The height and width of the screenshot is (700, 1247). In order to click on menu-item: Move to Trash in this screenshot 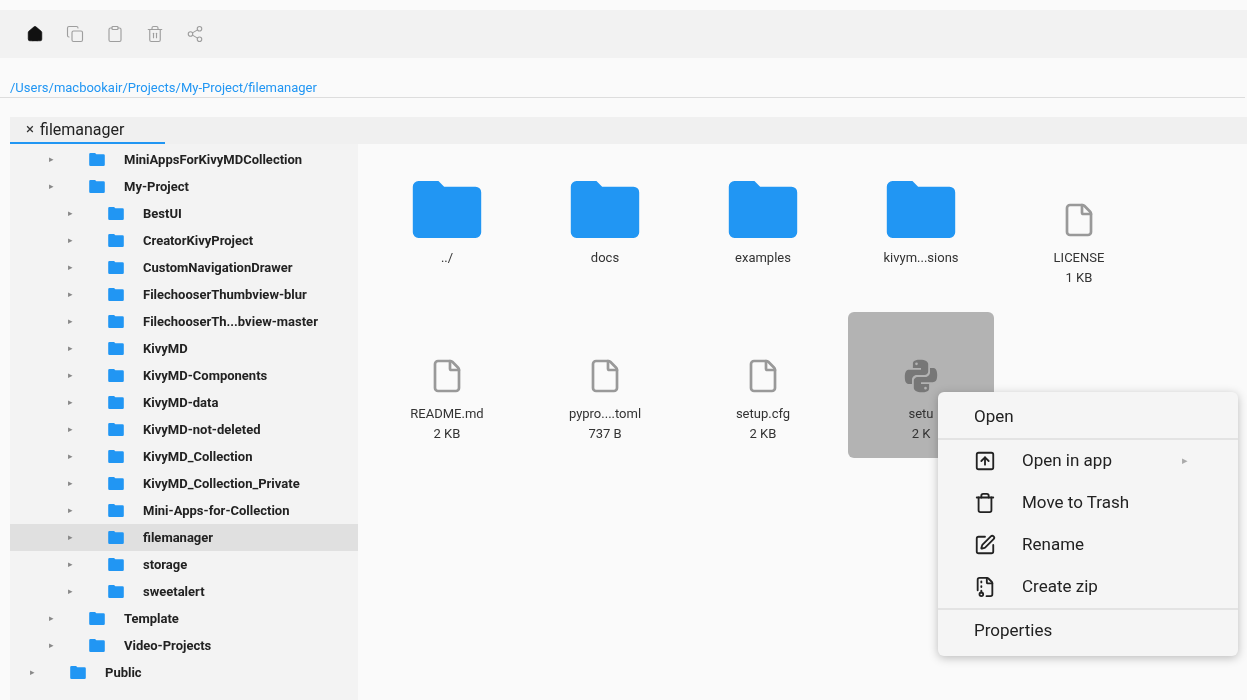, I will do `click(1088, 503)`.